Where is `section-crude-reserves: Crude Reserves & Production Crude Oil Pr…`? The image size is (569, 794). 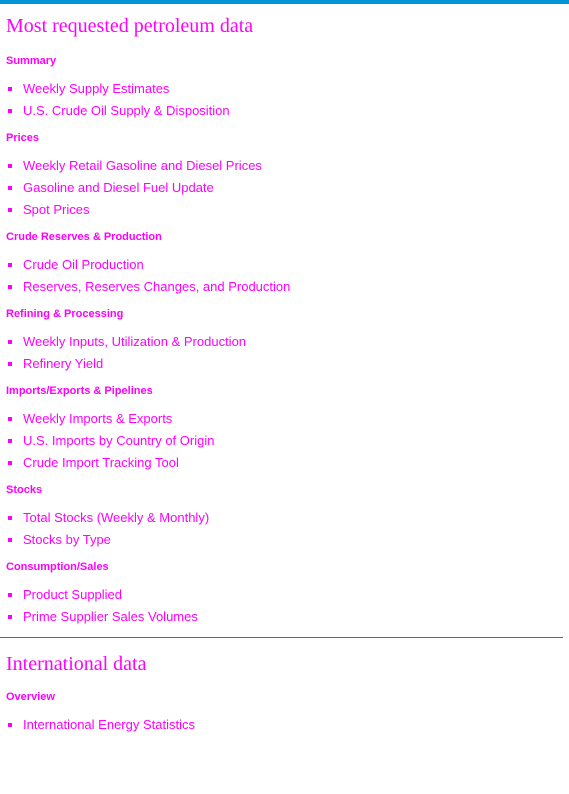
section-crude-reserves: Crude Reserves & Production Crude Oil Pr… is located at coordinates (286, 264).